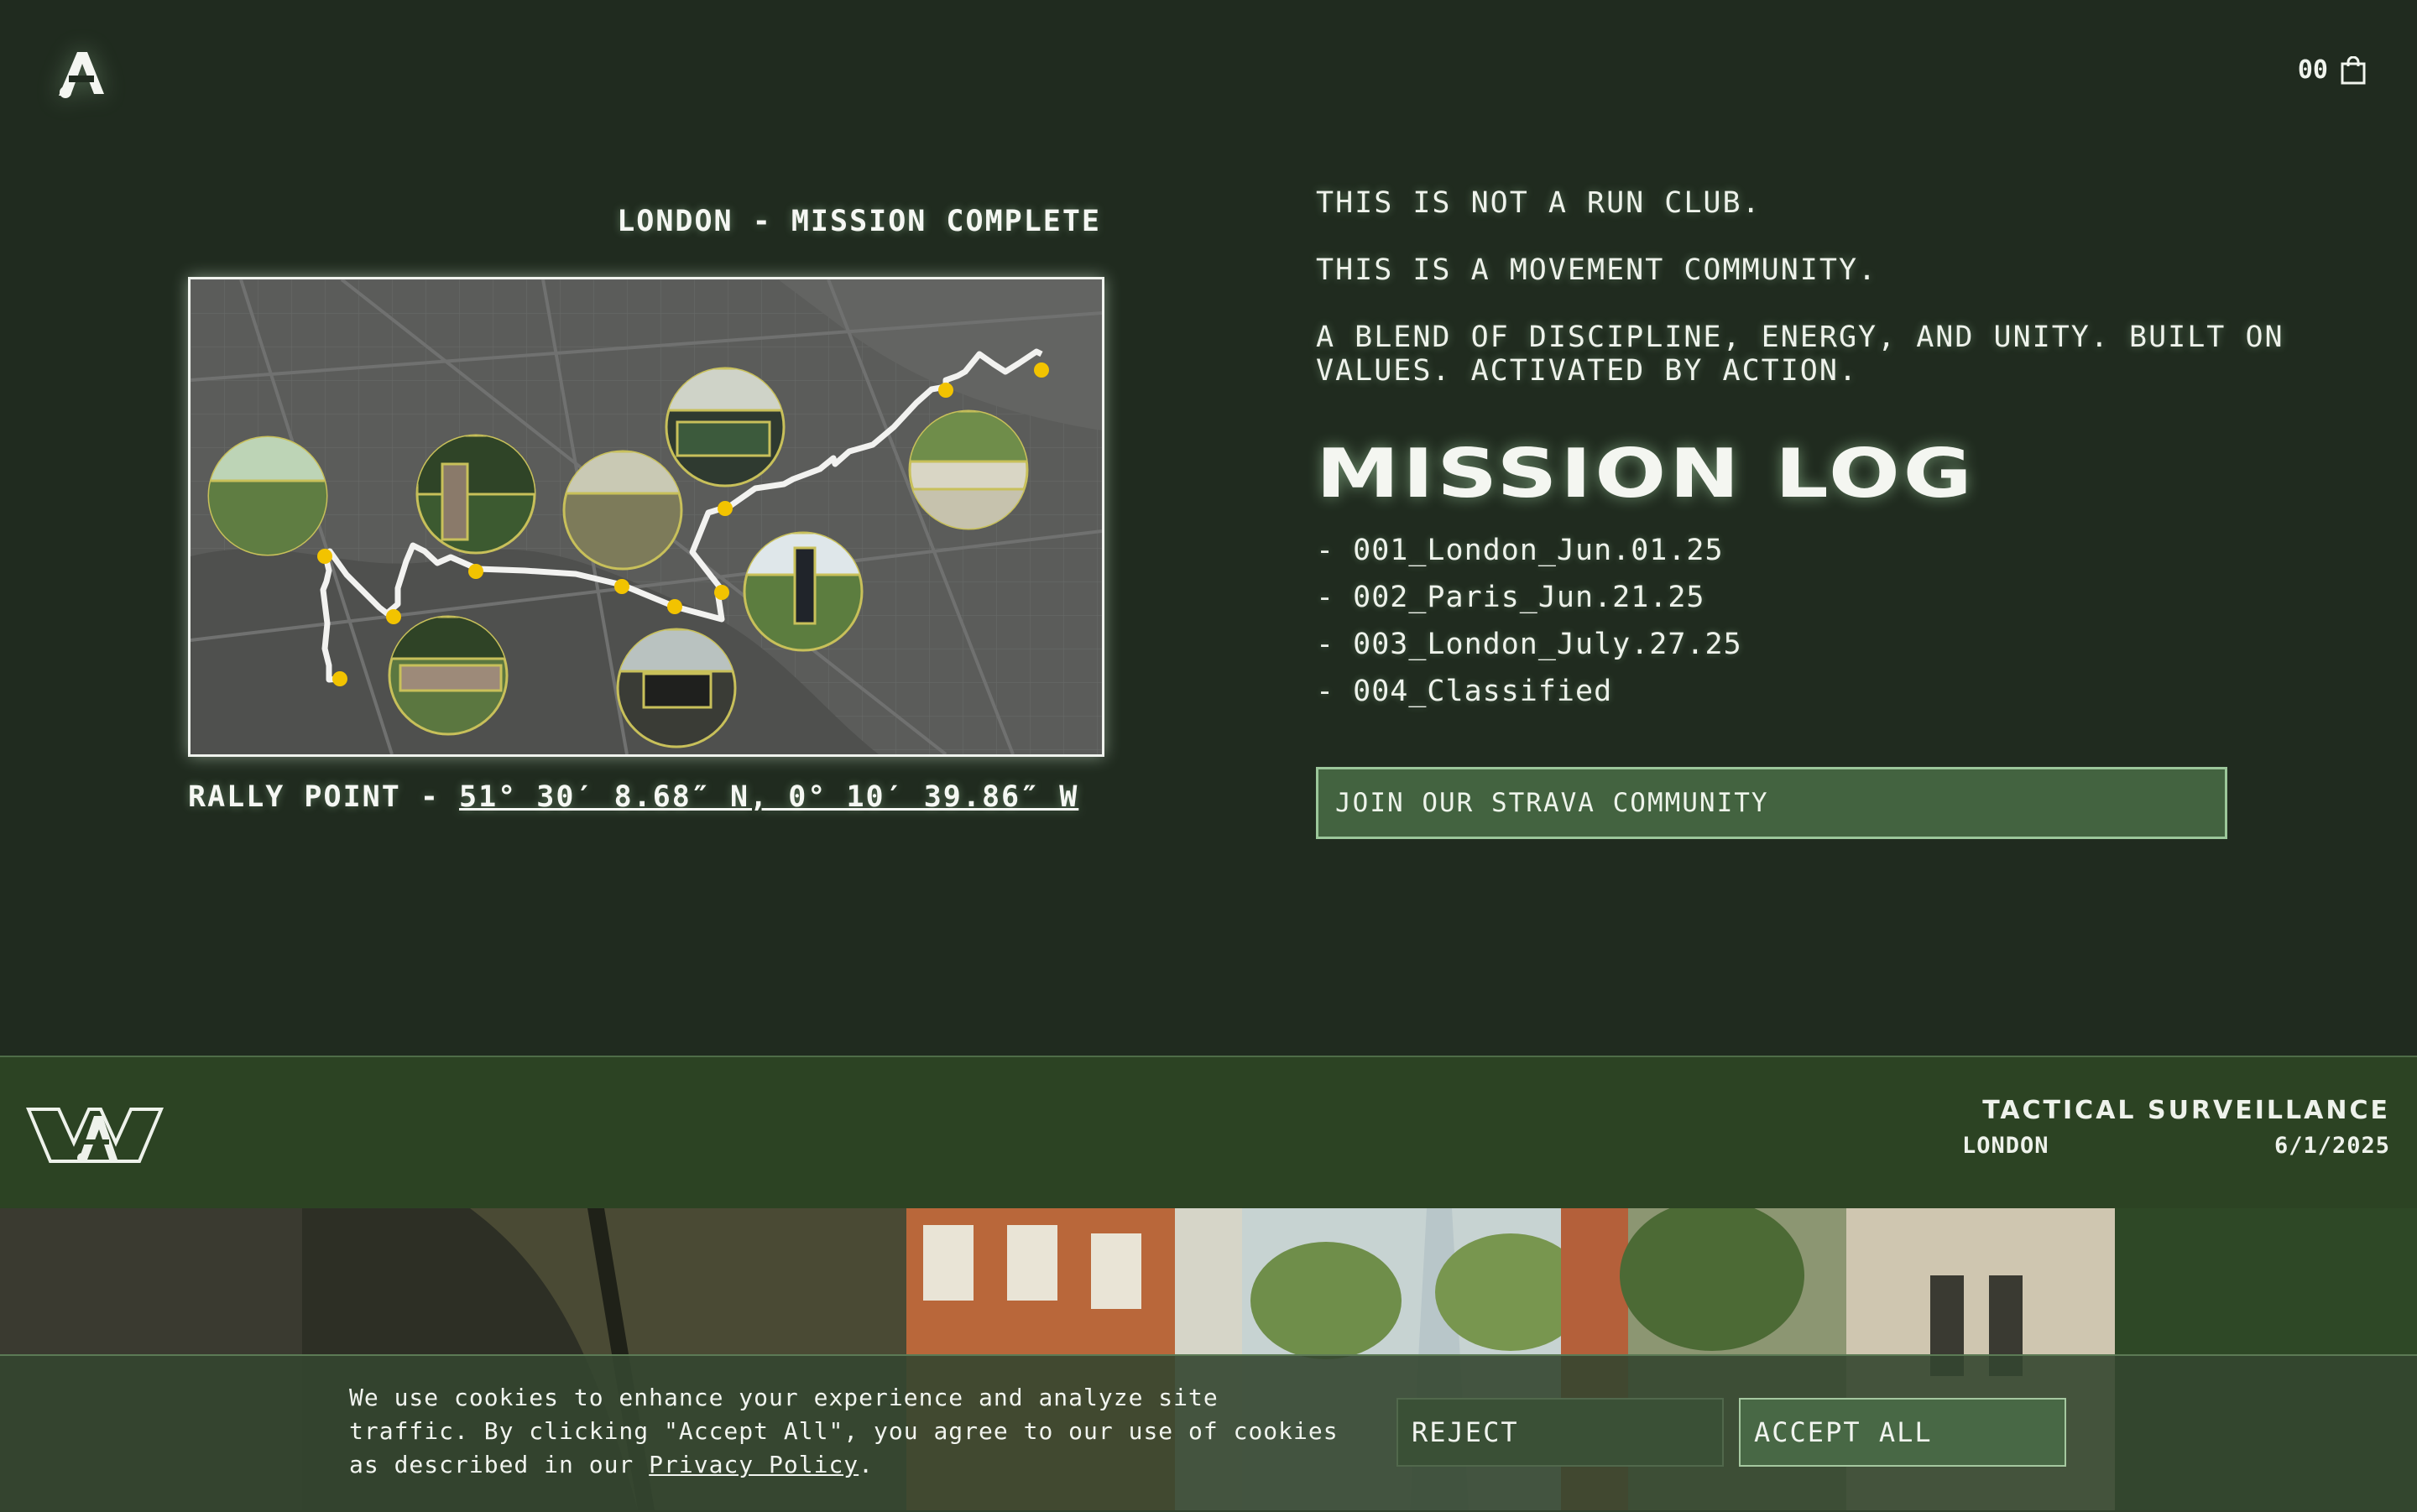  What do you see at coordinates (1902, 1432) in the screenshot?
I see `accept-all-cookies-button: ACCEPT ALL` at bounding box center [1902, 1432].